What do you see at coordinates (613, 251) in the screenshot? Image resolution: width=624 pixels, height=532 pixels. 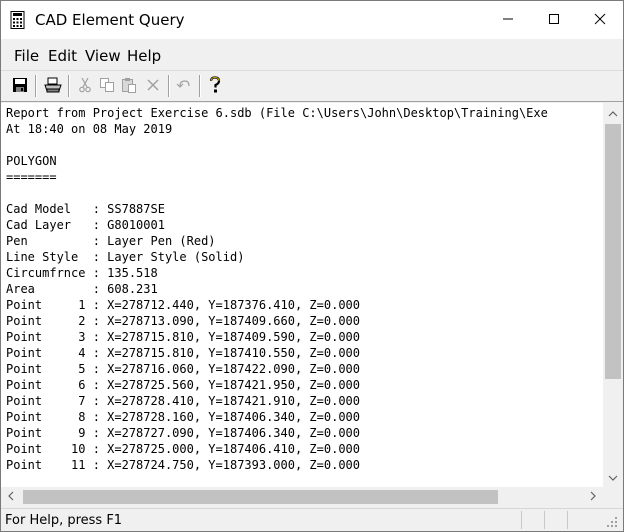 I see `vertical-scroll-thumb` at bounding box center [613, 251].